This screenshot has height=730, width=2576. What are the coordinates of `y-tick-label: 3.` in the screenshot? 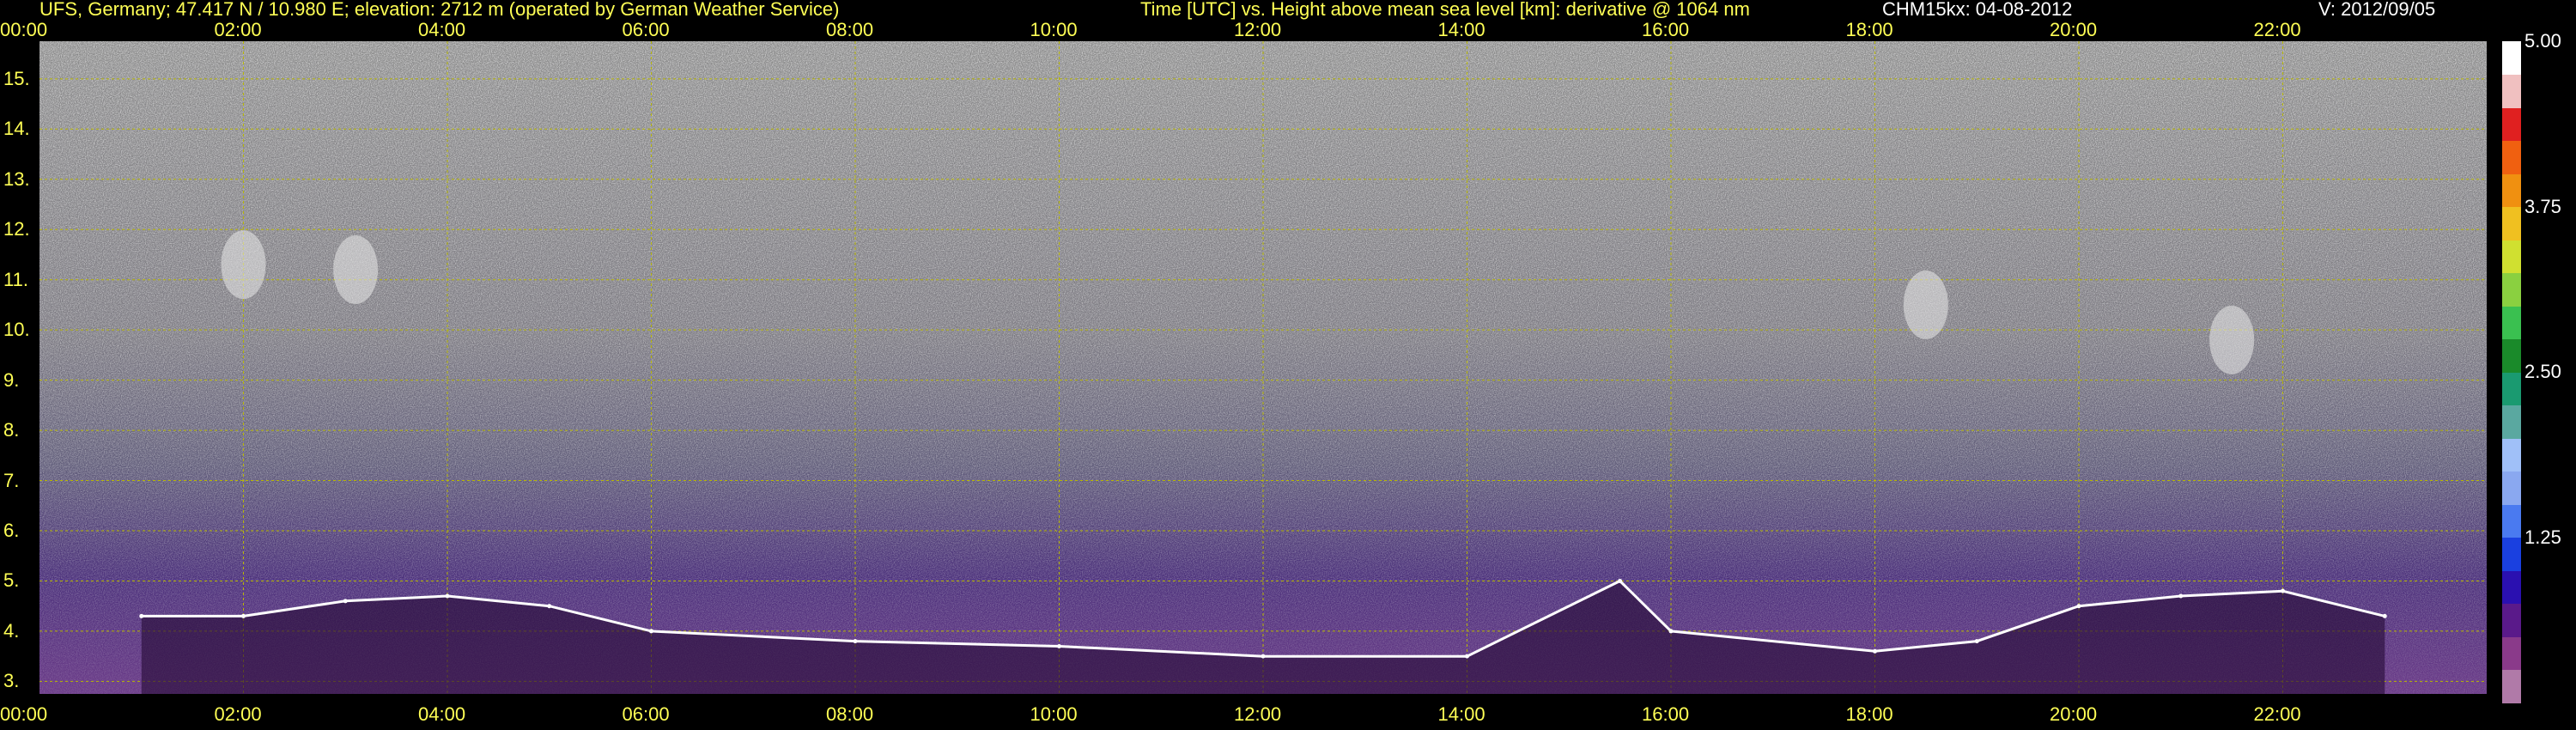 It's located at (11, 681).